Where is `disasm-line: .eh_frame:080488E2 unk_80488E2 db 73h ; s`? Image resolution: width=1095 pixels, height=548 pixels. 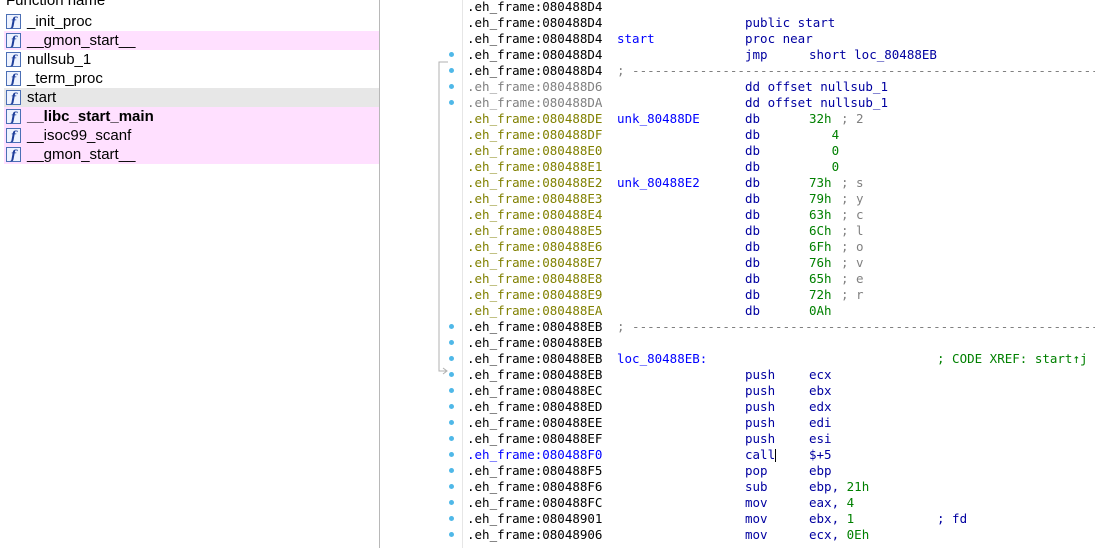 disasm-line: .eh_frame:080488E2 unk_80488E2 db 73h ; s is located at coordinates (781, 183).